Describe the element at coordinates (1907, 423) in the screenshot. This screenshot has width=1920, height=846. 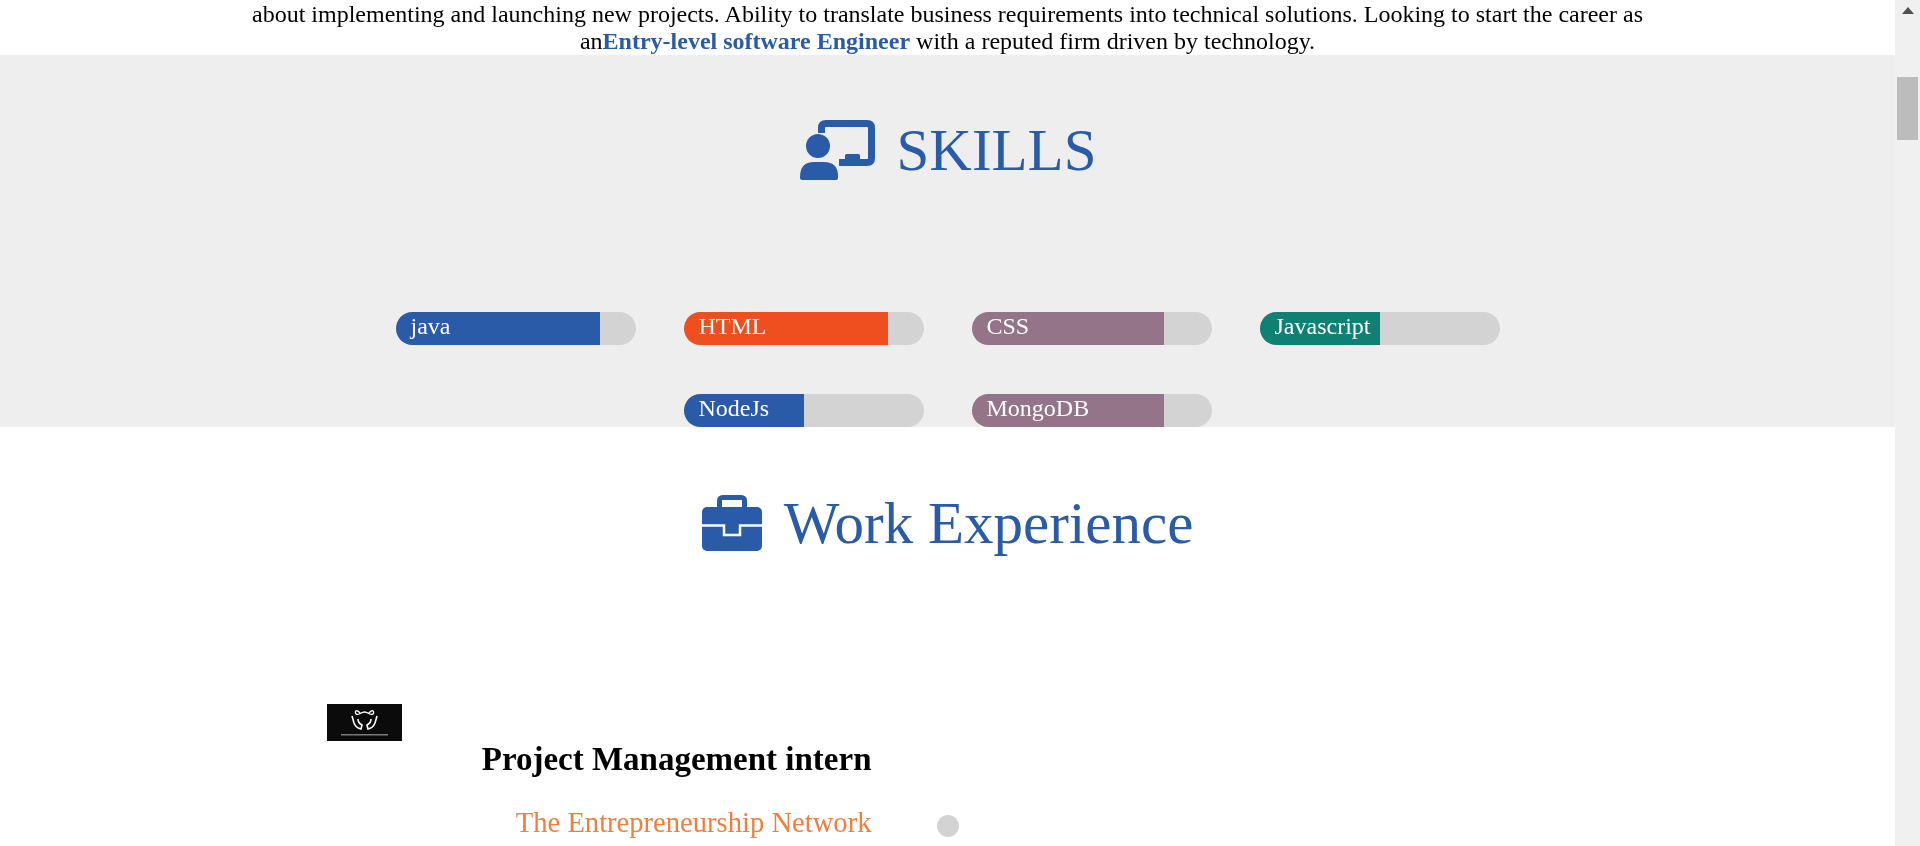
I see `scrollbar` at that location.